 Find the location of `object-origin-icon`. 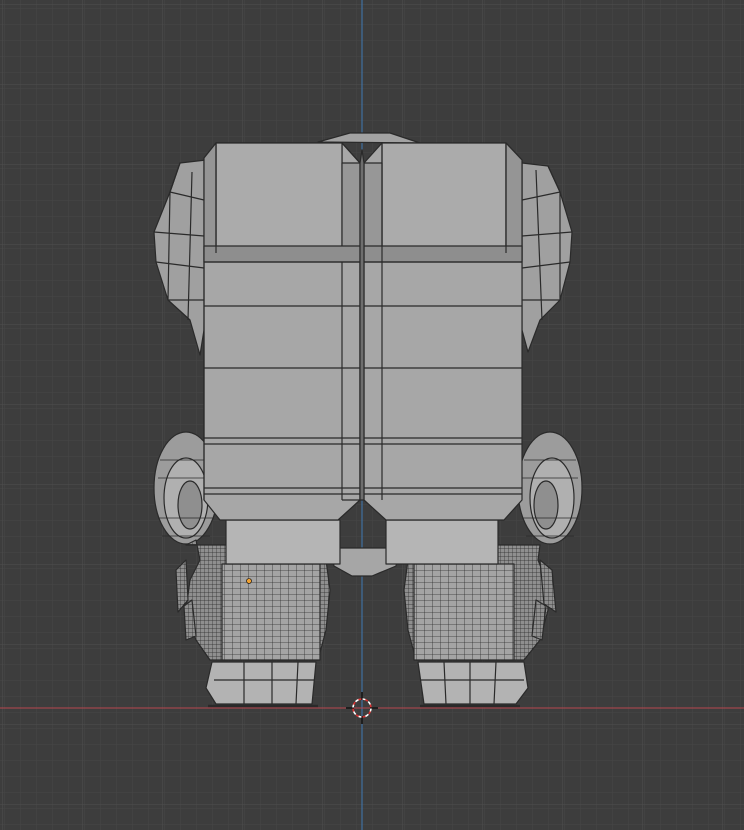

object-origin-icon is located at coordinates (249, 581).